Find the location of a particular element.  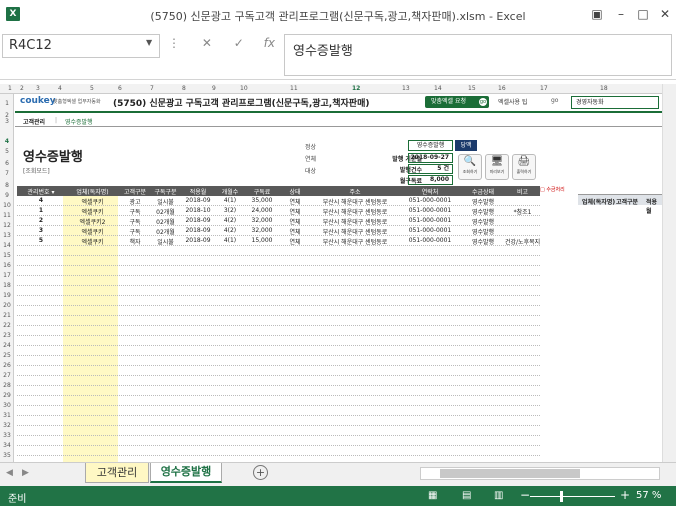

column-header: 1 2 3 4 5 6 7 8 9 10 11 12 13 14 15 16 17 18 is located at coordinates (331, 89).